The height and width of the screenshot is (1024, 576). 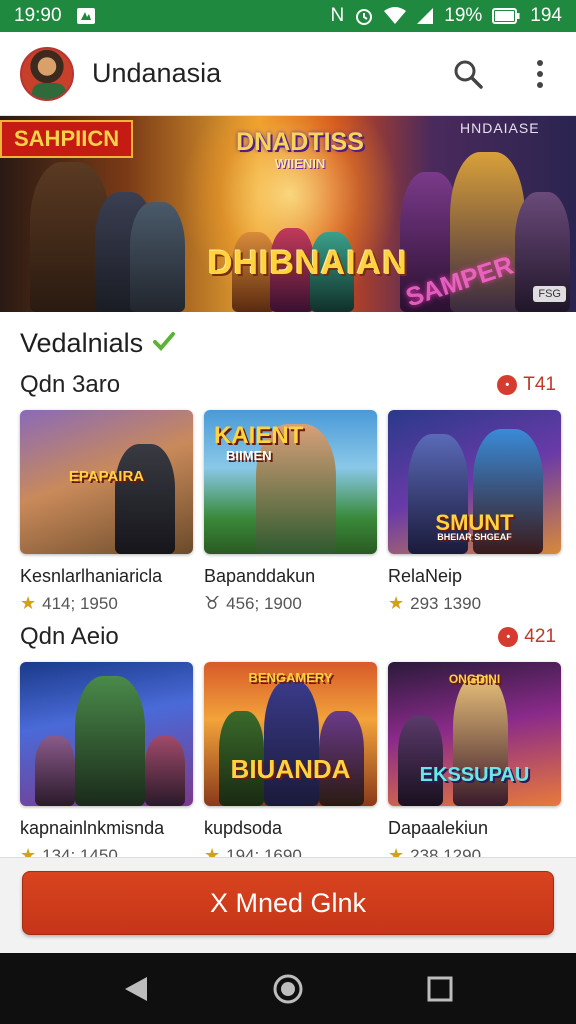 I want to click on app-name: Dapaalekiun, so click(x=438, y=828).